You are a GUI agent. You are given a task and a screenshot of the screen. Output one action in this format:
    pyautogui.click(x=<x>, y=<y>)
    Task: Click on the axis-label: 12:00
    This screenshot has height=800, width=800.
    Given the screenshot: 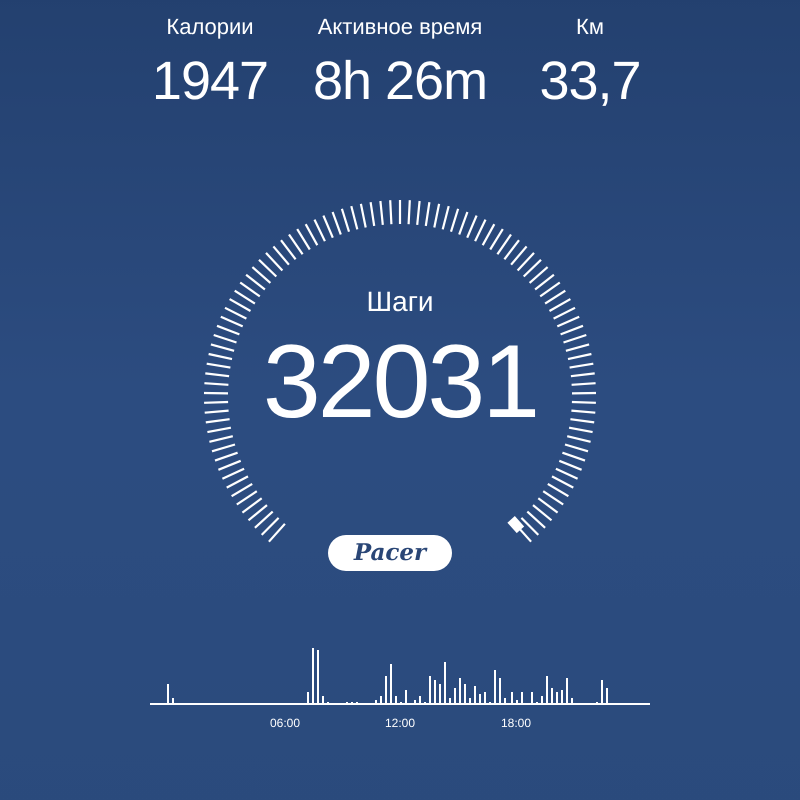 What is the action you would take?
    pyautogui.click(x=400, y=723)
    